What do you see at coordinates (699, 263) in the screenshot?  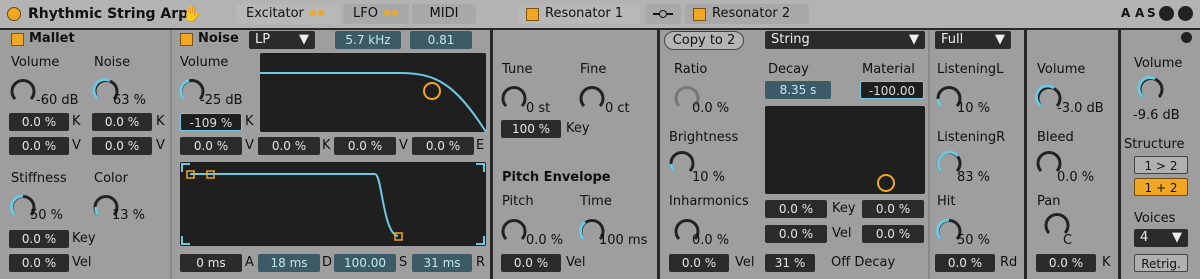 I see `inharmonics-vel-field: 0.0 %` at bounding box center [699, 263].